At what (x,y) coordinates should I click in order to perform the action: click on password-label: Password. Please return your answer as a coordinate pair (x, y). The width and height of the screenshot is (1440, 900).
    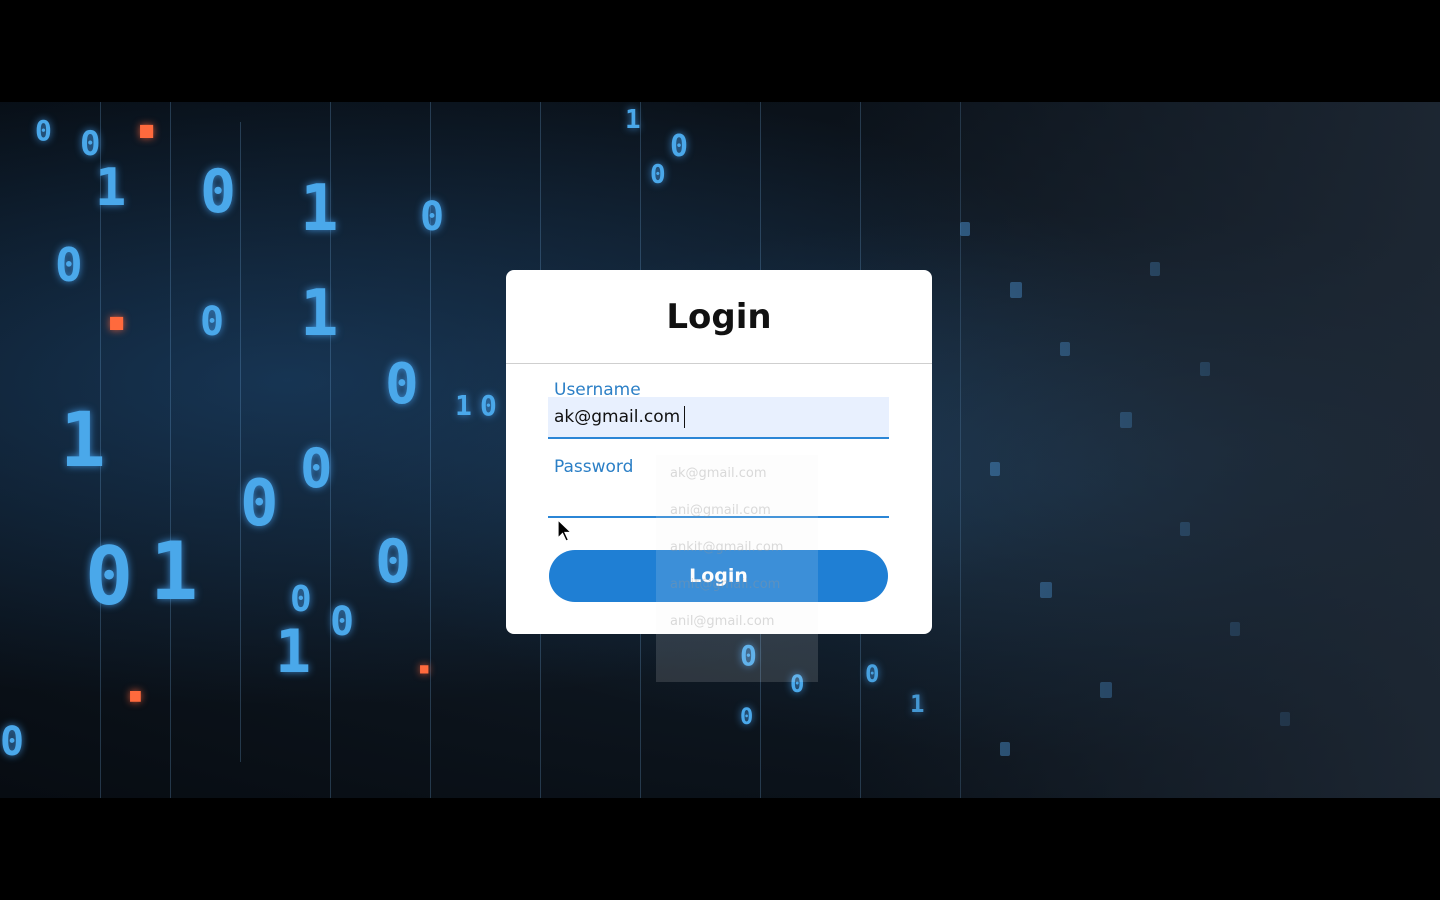
    Looking at the image, I should click on (594, 467).